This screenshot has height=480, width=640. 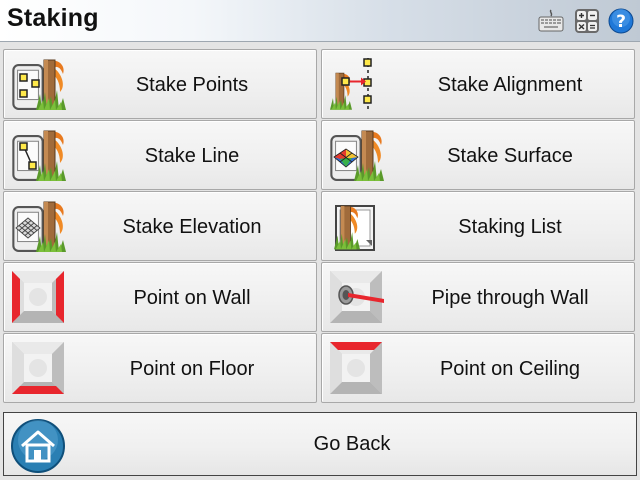 What do you see at coordinates (39, 226) in the screenshot?
I see `stake-elevation-icon` at bounding box center [39, 226].